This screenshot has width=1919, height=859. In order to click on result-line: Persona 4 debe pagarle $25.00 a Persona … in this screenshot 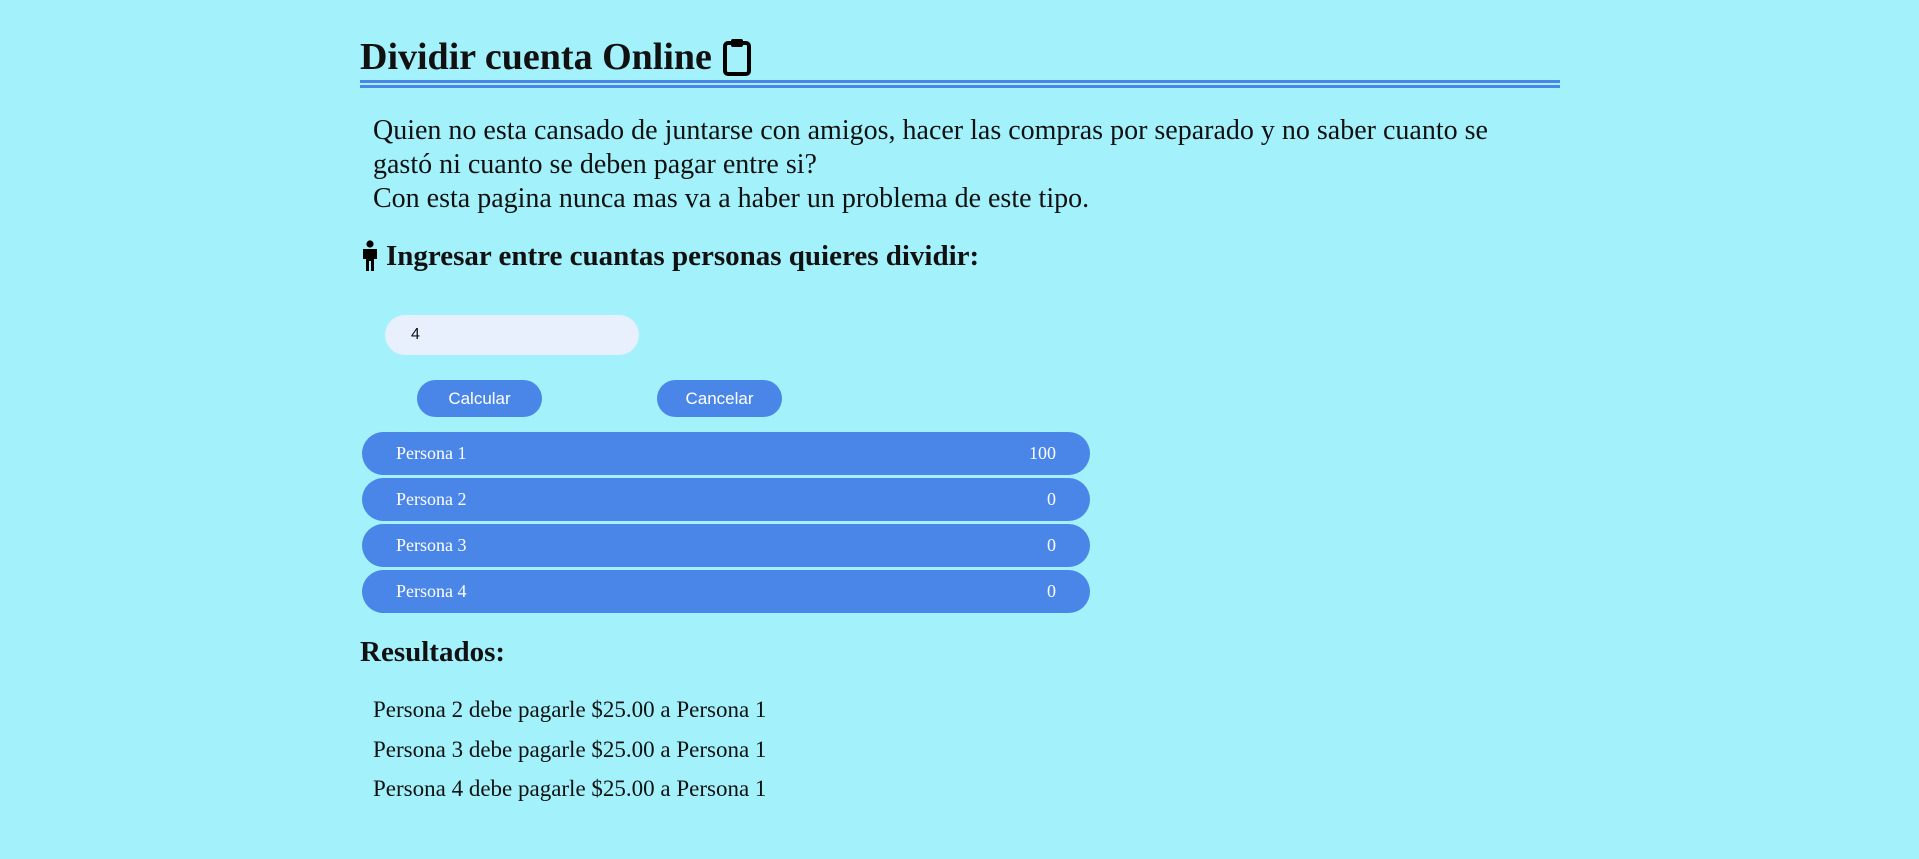, I will do `click(570, 788)`.